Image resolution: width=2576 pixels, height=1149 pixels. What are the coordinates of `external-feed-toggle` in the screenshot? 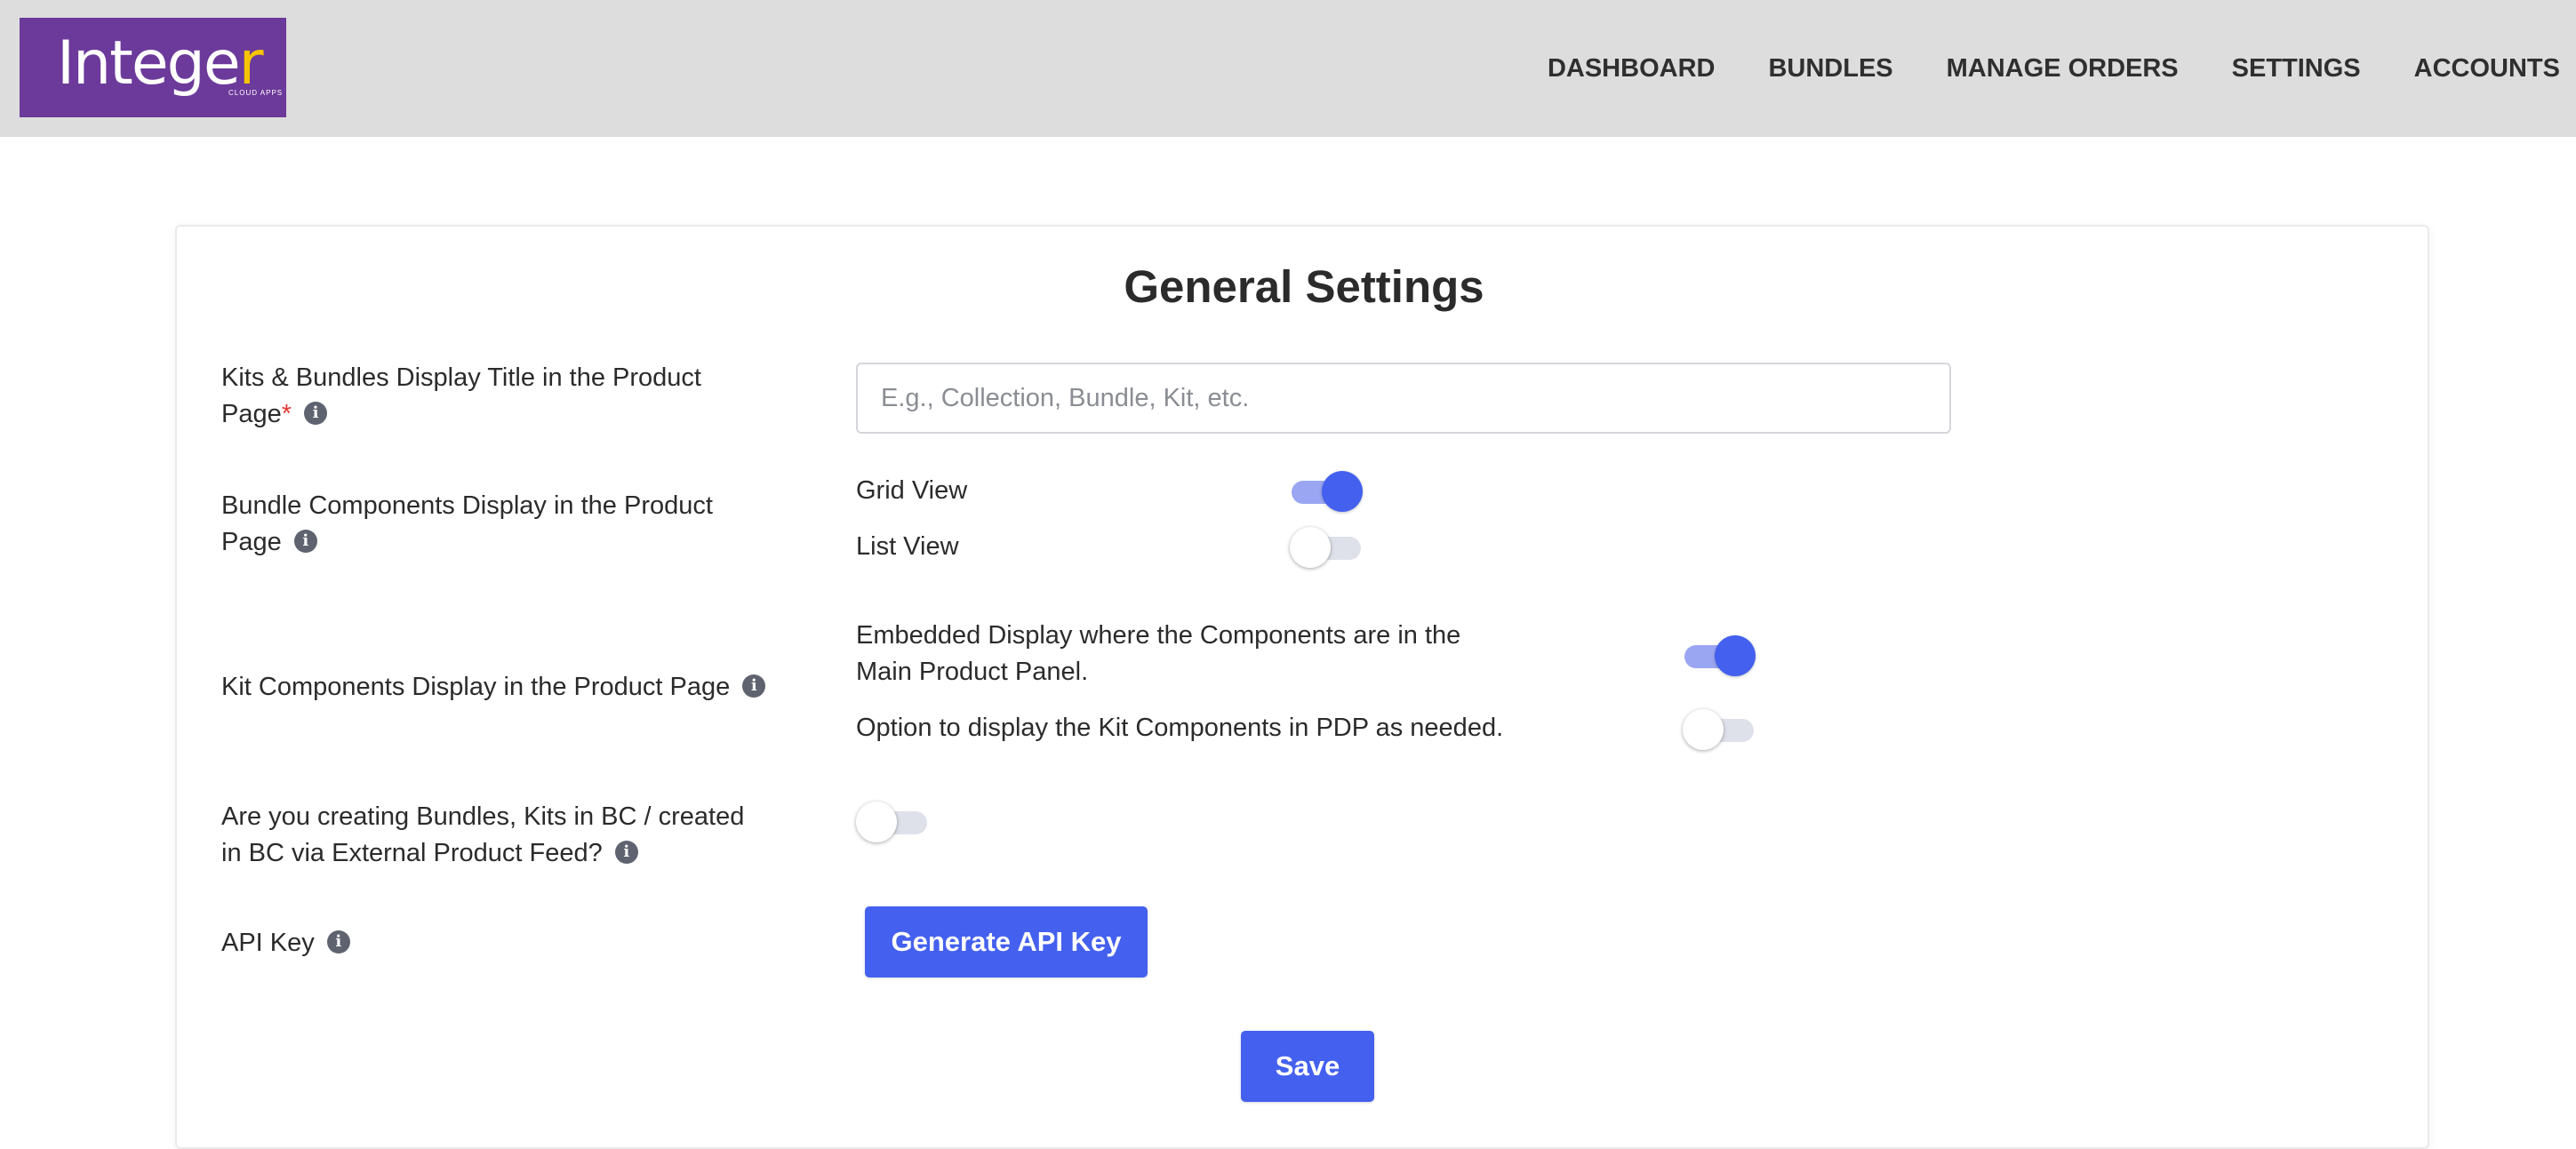 It's located at (892, 822).